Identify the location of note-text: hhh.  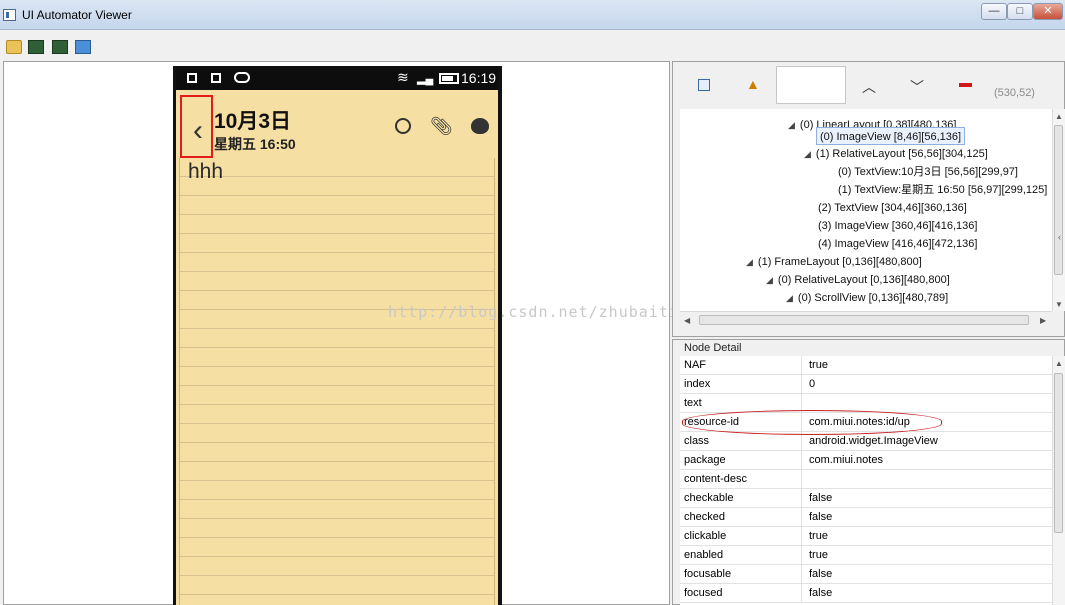
(206, 171).